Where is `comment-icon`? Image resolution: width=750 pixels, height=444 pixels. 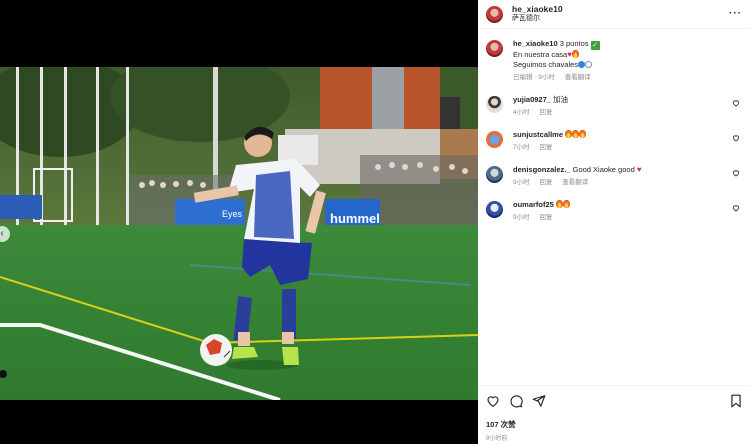 comment-icon is located at coordinates (516, 401).